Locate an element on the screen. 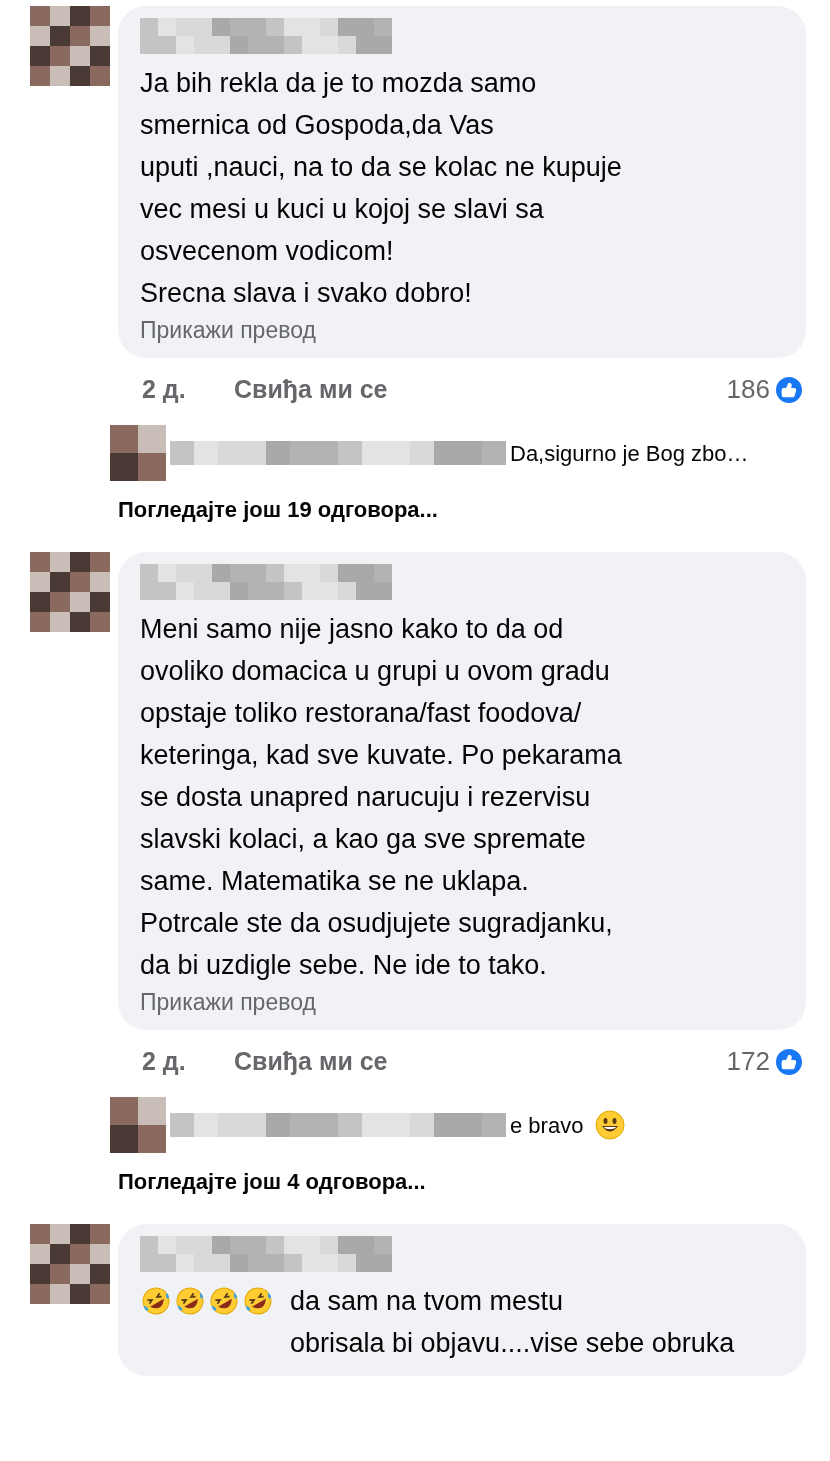 This screenshot has height=1461, width=830. comment-text: da sam na tvom mestu obrisala bi objavu....vise sebe obruka is located at coordinates (512, 1322).